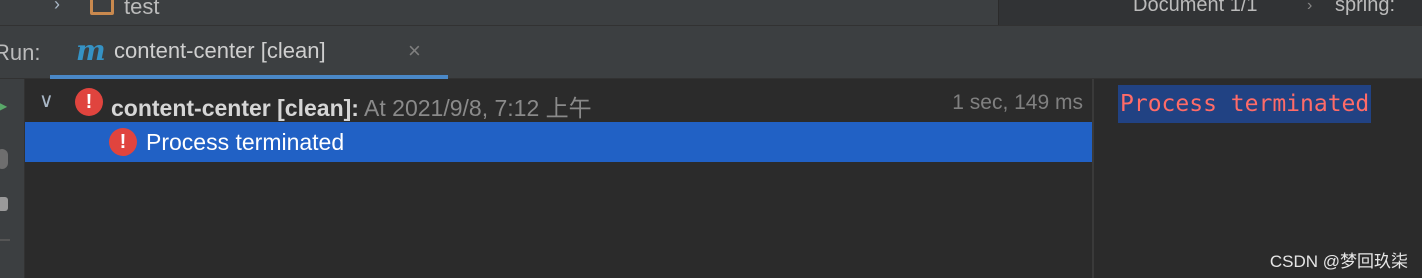 The height and width of the screenshot is (278, 1422). I want to click on stop-icon, so click(4, 159).